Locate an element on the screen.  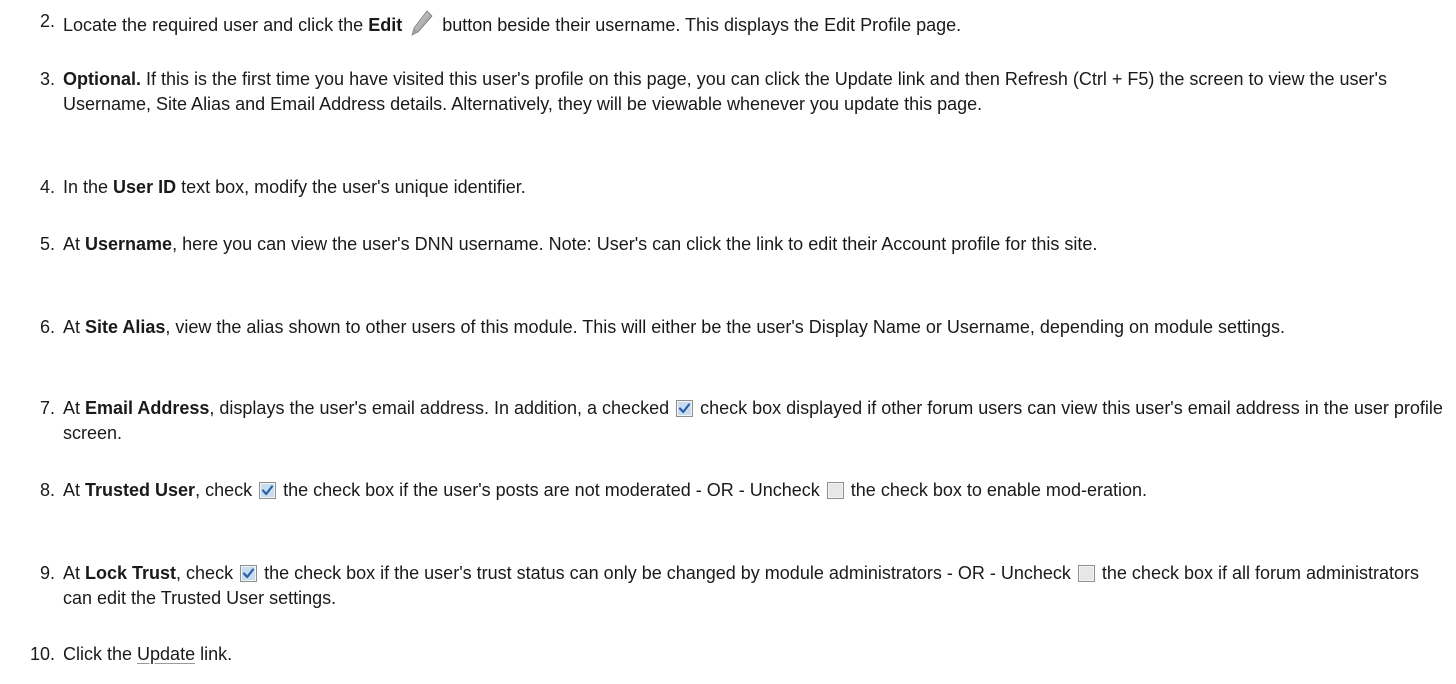
step-text: Click the Update link. is located at coordinates (755, 654).